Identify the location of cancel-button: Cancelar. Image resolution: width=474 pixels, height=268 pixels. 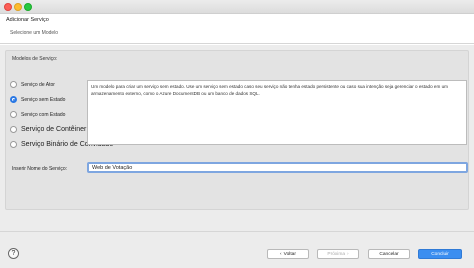
(389, 254).